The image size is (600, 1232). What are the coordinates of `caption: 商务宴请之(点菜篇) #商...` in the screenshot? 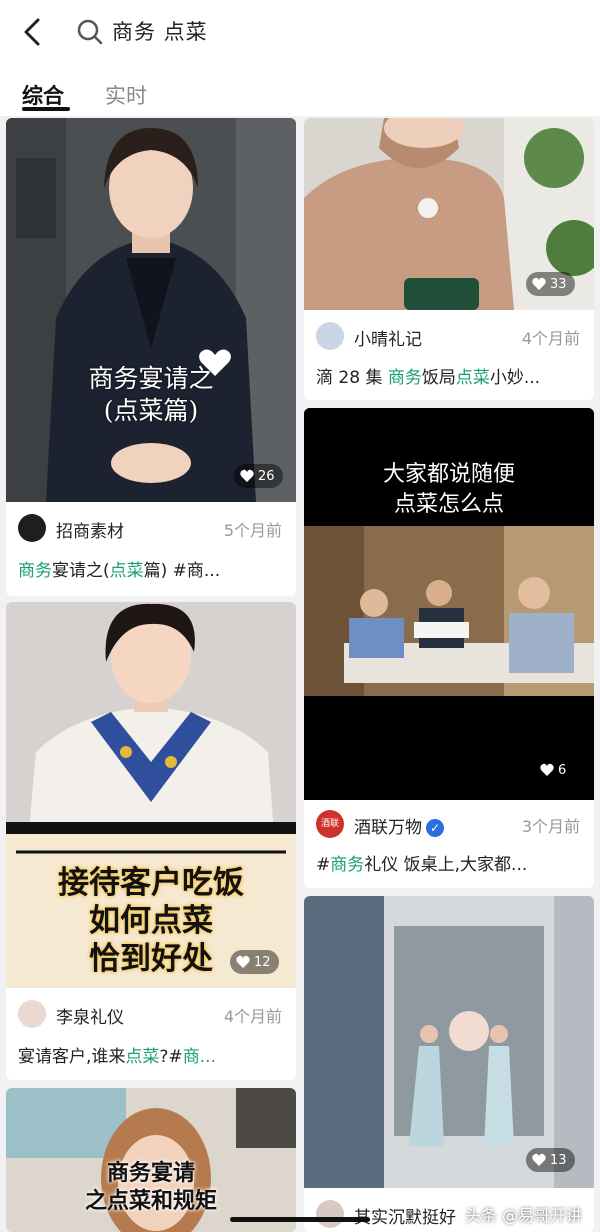 It's located at (151, 568).